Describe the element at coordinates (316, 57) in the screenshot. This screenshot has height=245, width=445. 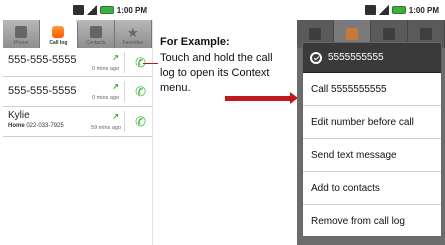
I see `check-circle-icon` at that location.